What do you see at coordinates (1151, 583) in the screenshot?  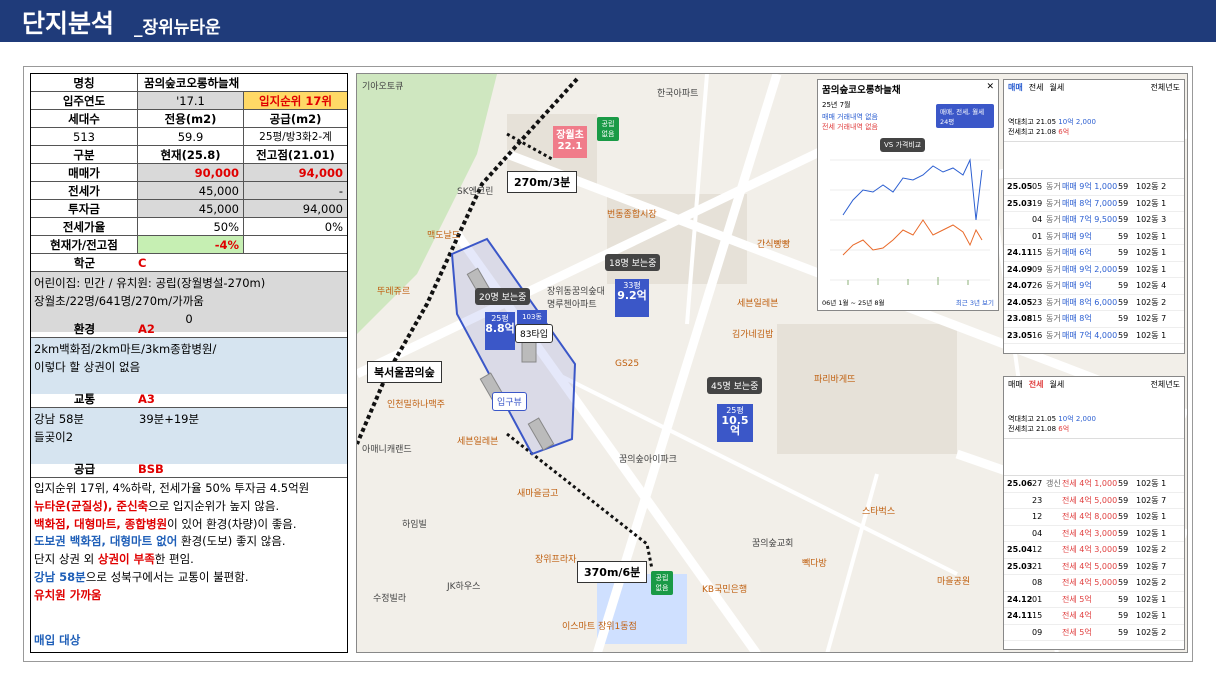 I see `history-cell: 102동 27층` at bounding box center [1151, 583].